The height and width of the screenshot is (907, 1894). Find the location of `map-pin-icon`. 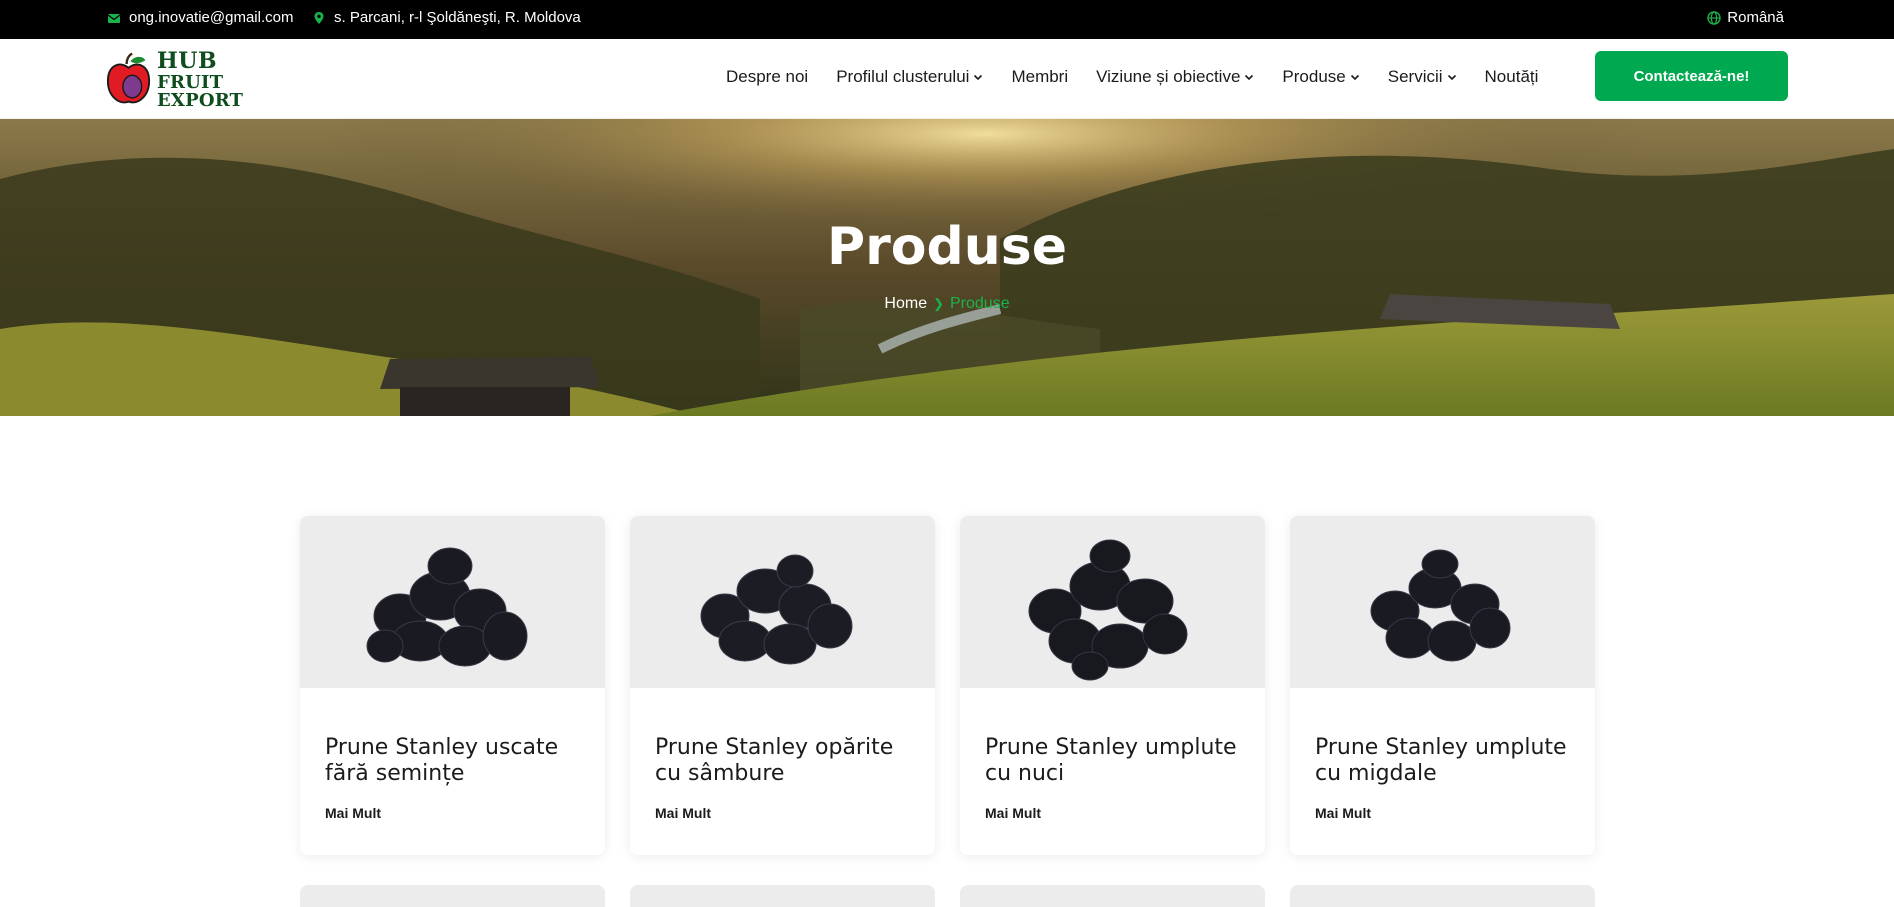

map-pin-icon is located at coordinates (319, 18).